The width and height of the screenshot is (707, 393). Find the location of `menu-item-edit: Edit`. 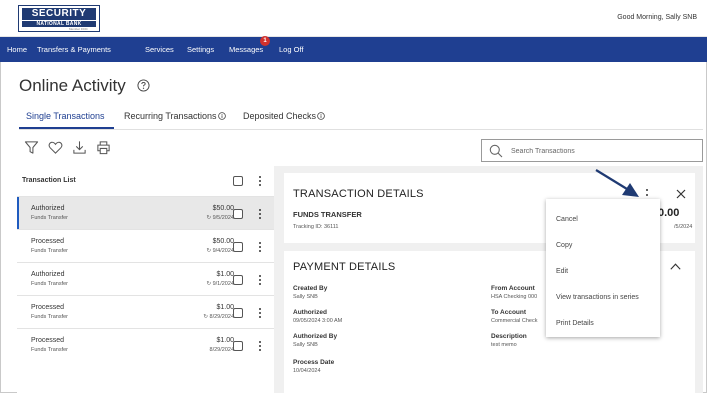

menu-item-edit: Edit is located at coordinates (562, 271).